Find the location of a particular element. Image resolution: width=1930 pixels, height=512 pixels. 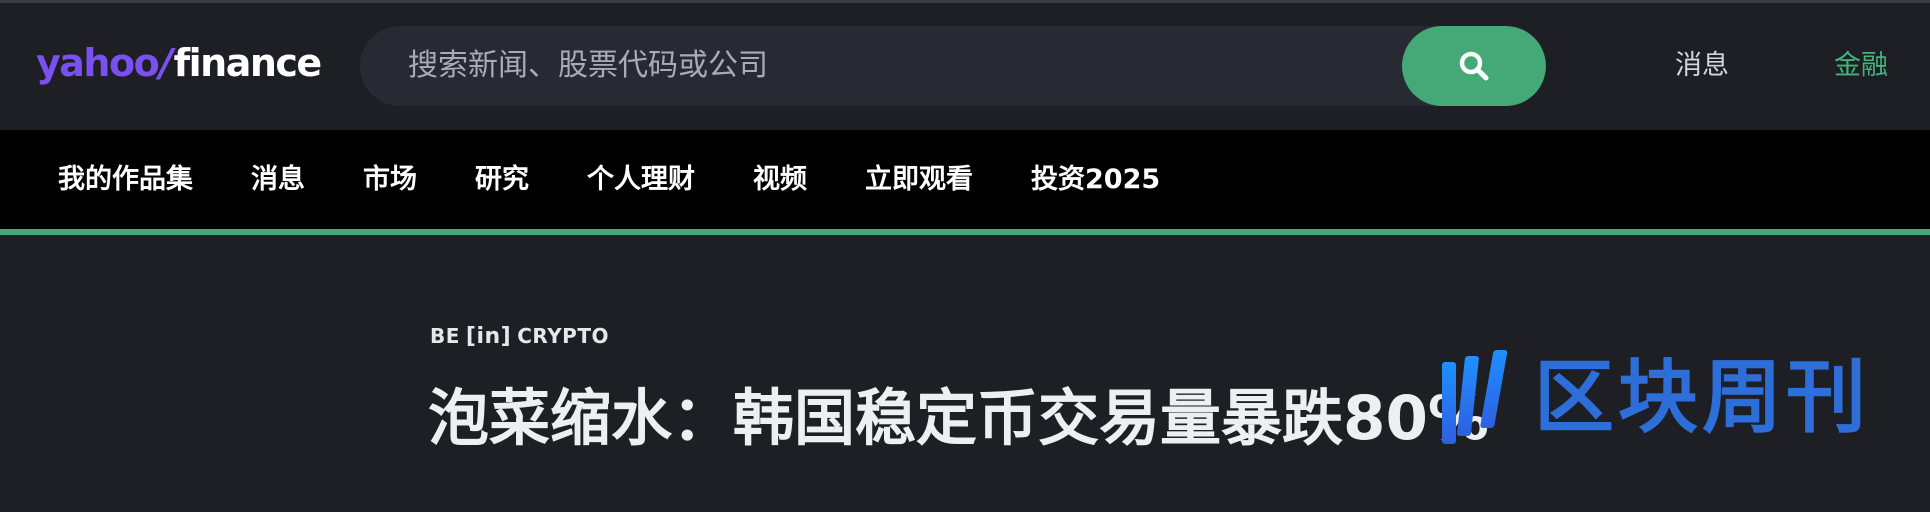

logo-finance-text: finance is located at coordinates (248, 63).